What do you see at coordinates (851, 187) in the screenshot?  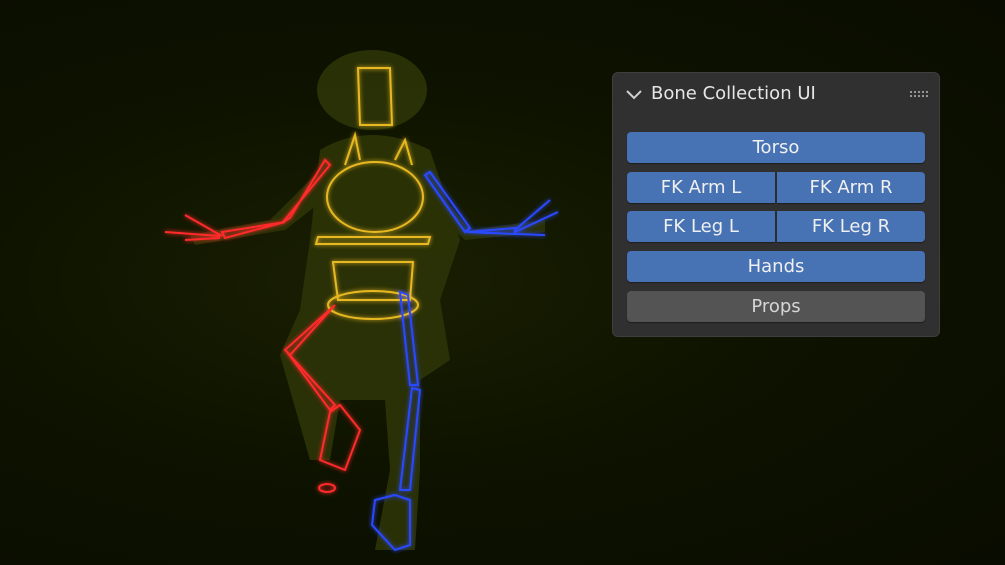 I see `fk-arm-r-button: FK Arm R` at bounding box center [851, 187].